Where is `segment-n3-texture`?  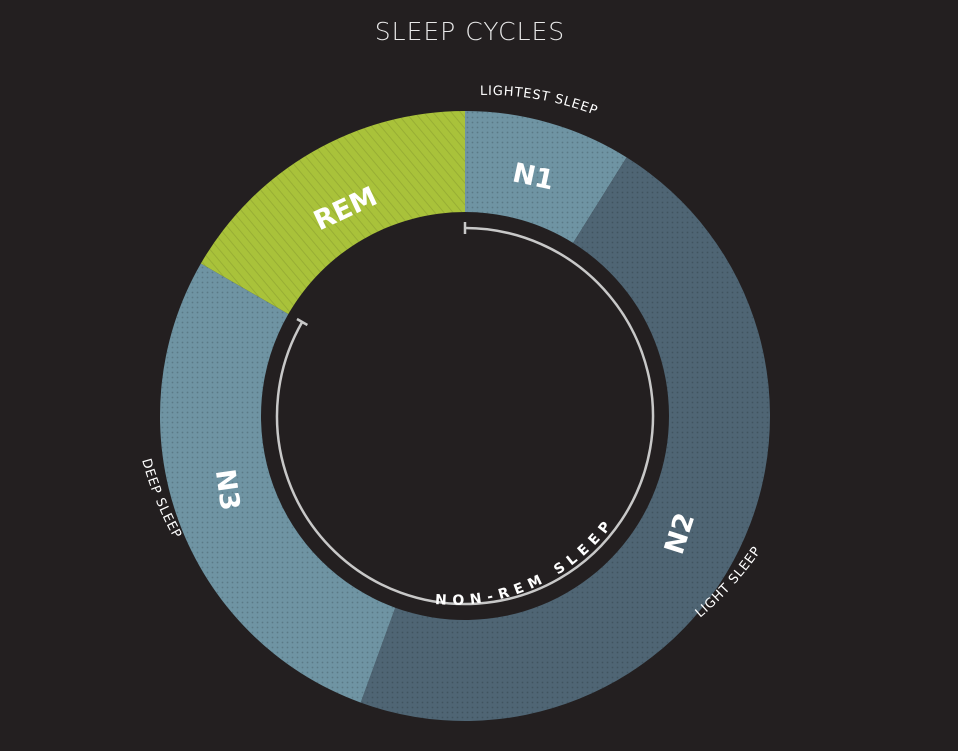
segment-n3-texture is located at coordinates (278, 483).